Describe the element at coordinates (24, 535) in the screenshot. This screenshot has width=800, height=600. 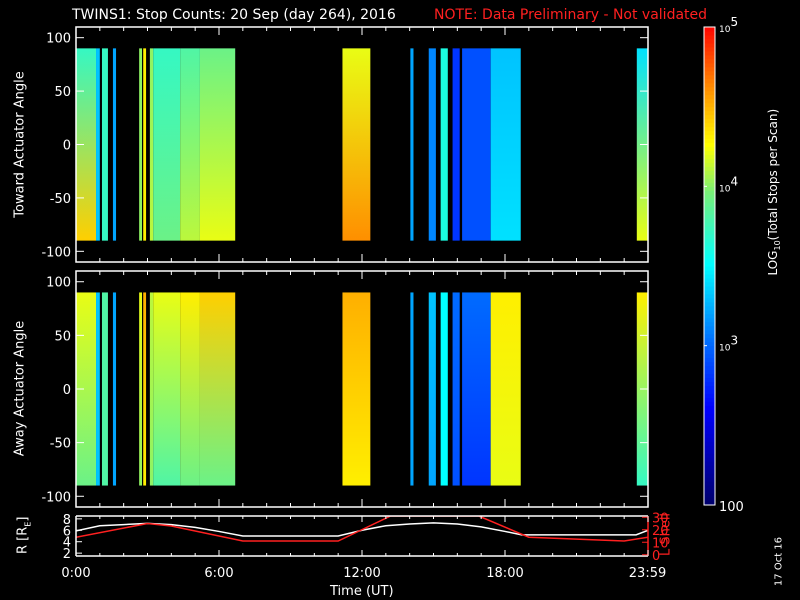
I see `r-ylabel: R [RE]` at that location.